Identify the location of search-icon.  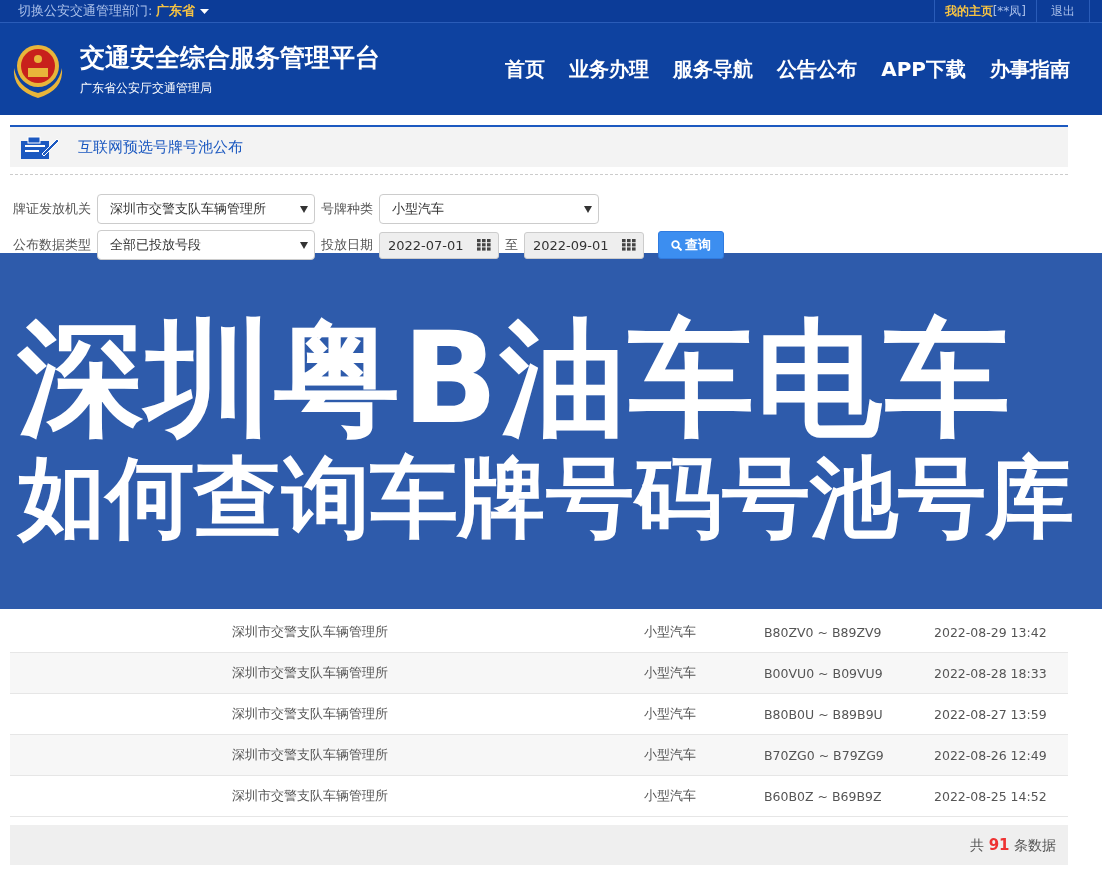
(676, 245).